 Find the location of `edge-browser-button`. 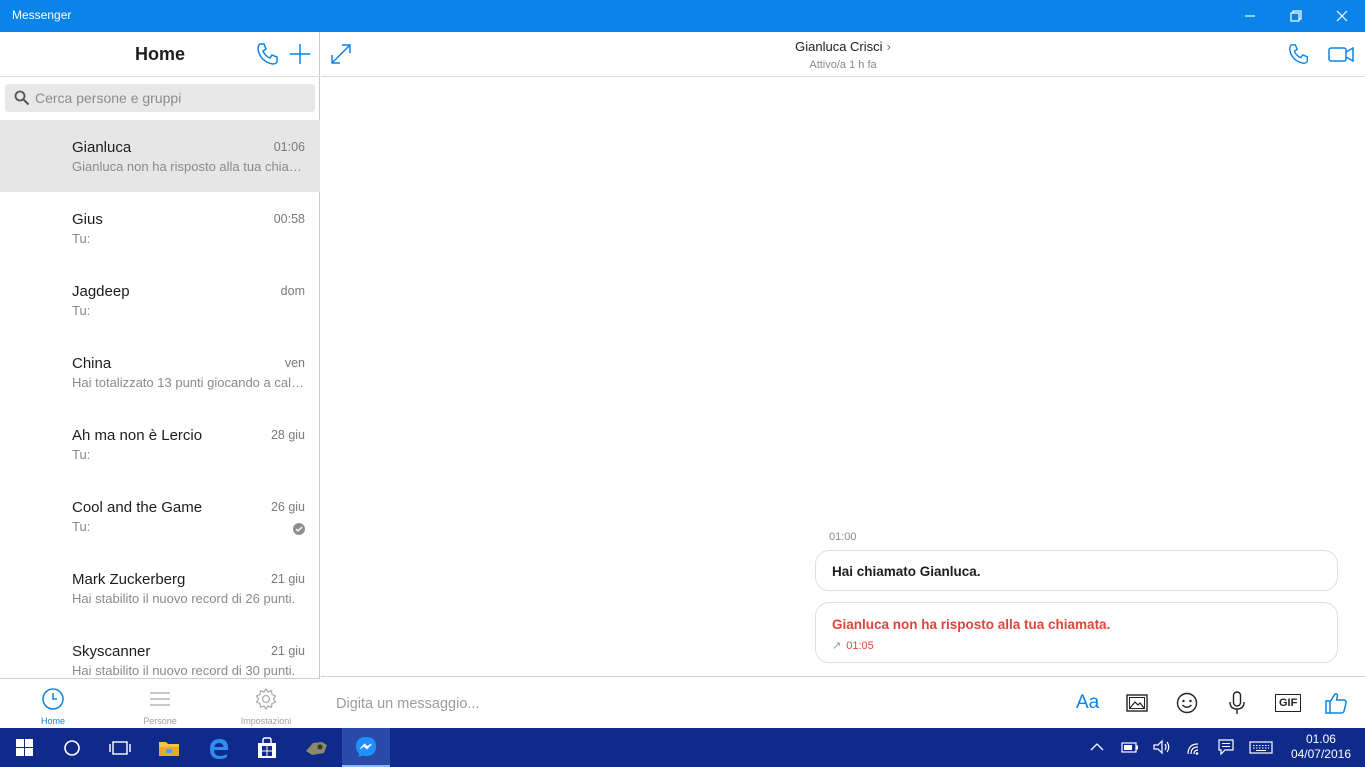

edge-browser-button is located at coordinates (219, 747).